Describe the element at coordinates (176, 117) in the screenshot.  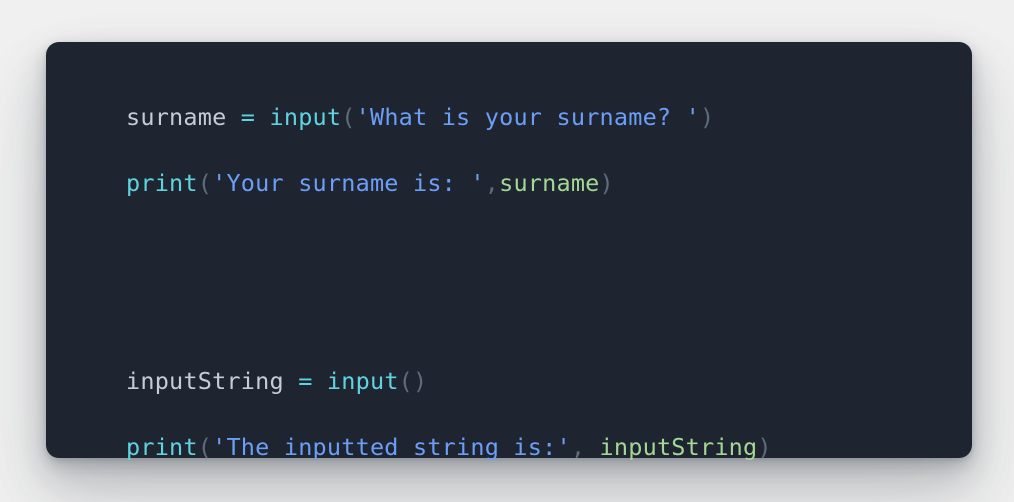
I see `code-token-plain: surname` at that location.